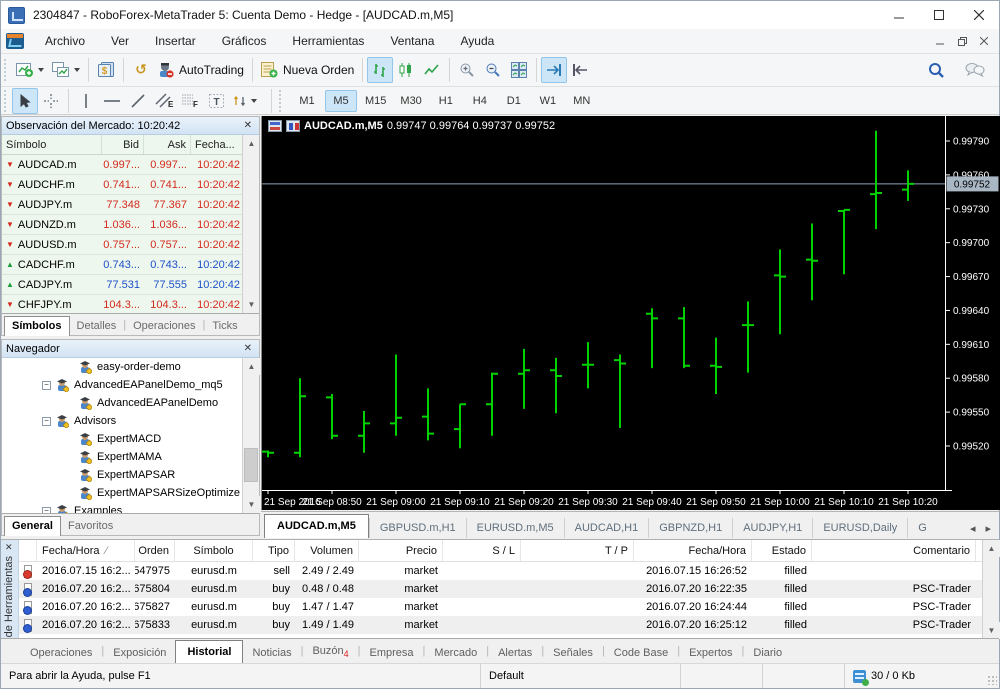 The image size is (1000, 689). I want to click on chat-button, so click(975, 70).